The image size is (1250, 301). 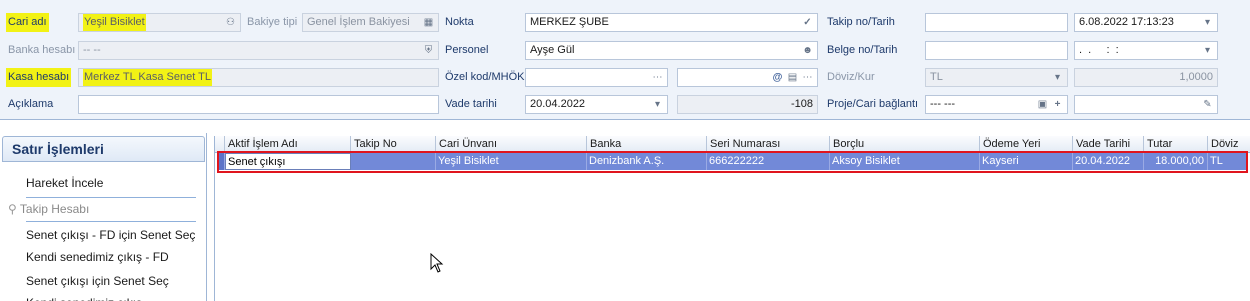 I want to click on sidebar-item-label: Takip Hesabı, so click(x=54, y=209).